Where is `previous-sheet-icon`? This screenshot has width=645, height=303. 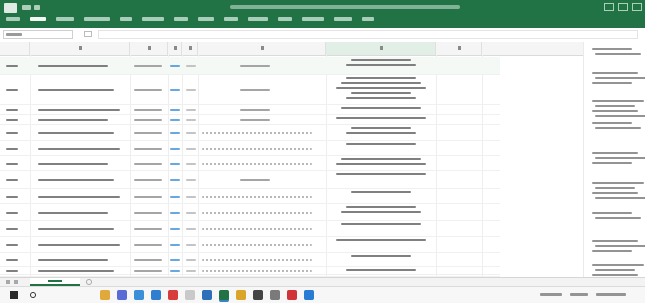 previous-sheet-icon is located at coordinates (8, 282).